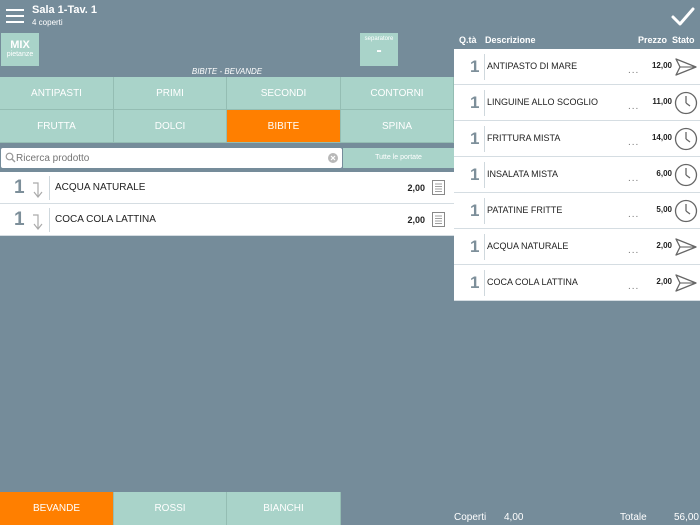 The height and width of the screenshot is (525, 700). What do you see at coordinates (168, 158) in the screenshot?
I see `search-input` at bounding box center [168, 158].